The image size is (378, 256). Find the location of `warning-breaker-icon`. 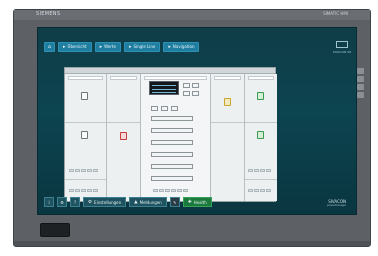

warning-breaker-icon is located at coordinates (227, 102).